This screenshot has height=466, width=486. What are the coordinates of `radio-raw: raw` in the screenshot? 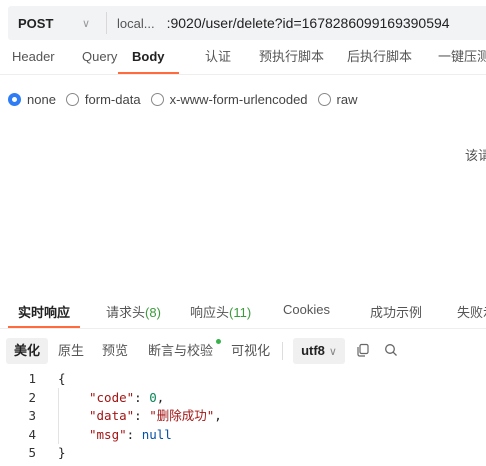 It's located at (337, 99).